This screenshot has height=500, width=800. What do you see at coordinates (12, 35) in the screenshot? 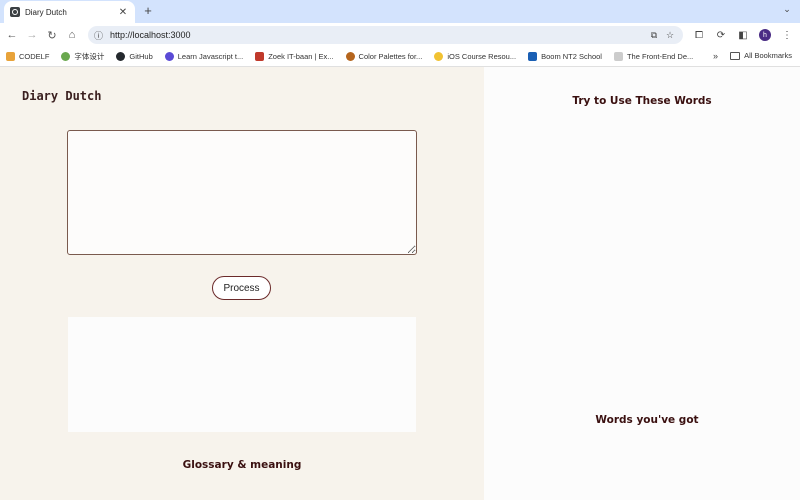
I see `back-arrow-icon: ←` at bounding box center [12, 35].